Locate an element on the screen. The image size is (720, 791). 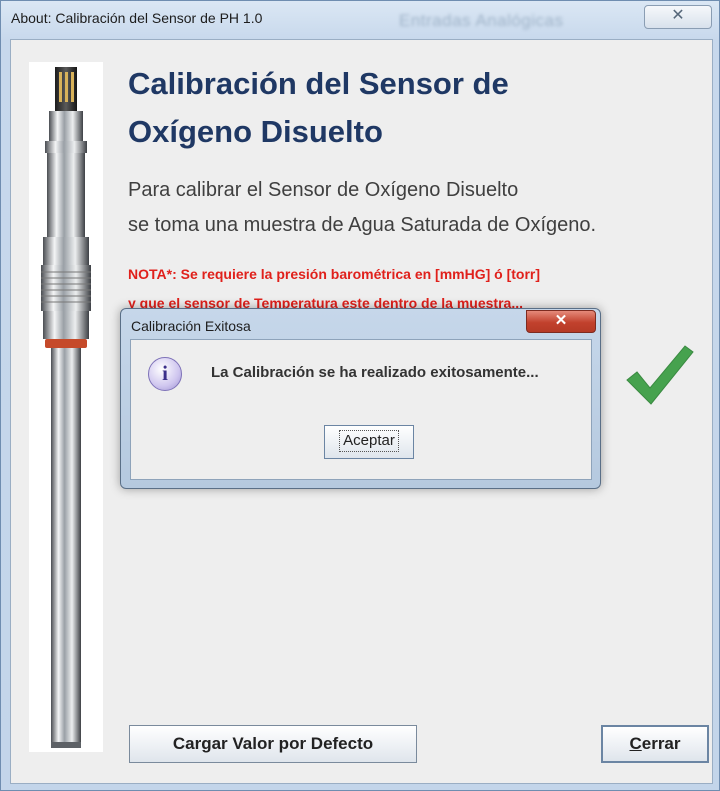
dialog-close-button: ✕ is located at coordinates (561, 321).